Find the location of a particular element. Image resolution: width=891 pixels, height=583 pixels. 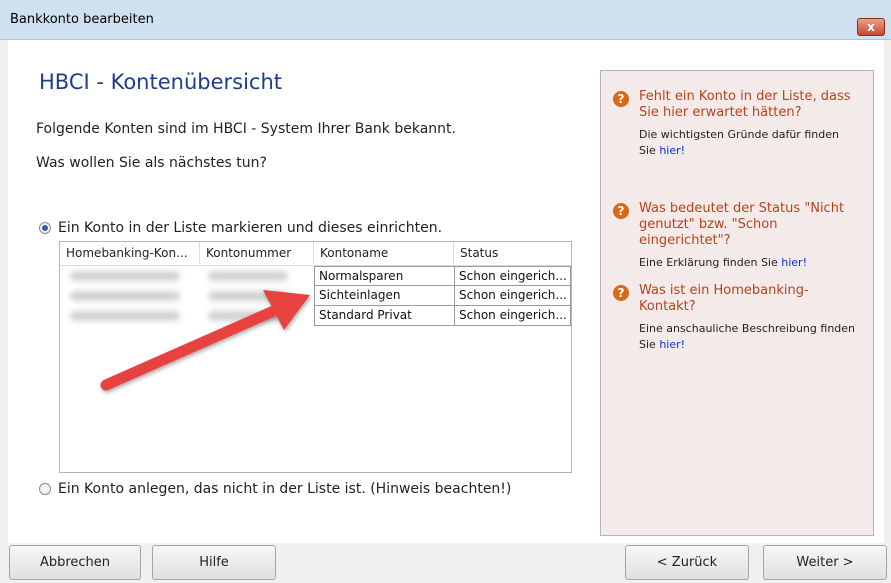

close-icon: x is located at coordinates (871, 27).